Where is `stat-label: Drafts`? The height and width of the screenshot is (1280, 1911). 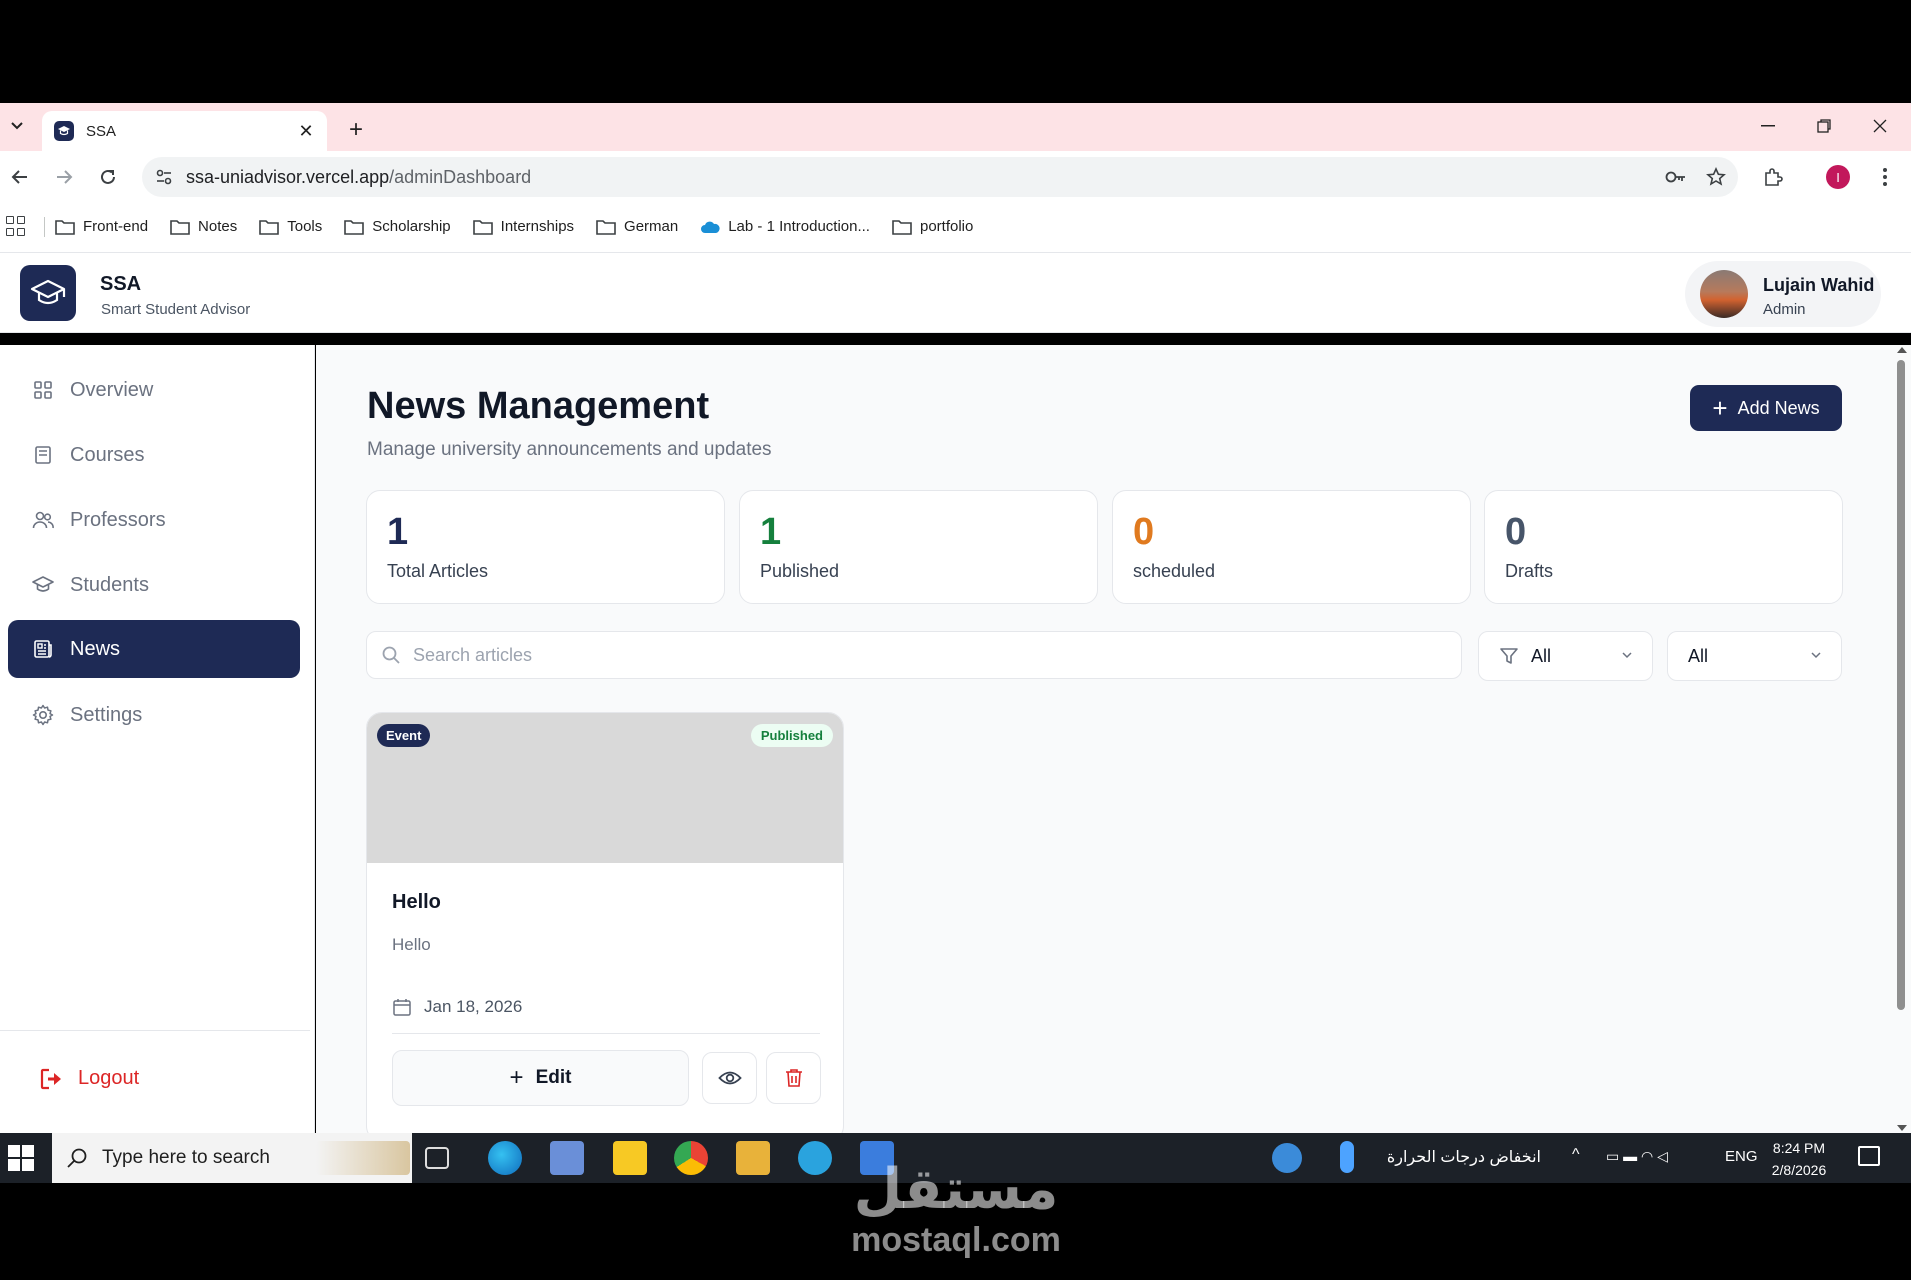
stat-label: Drafts is located at coordinates (1529, 571).